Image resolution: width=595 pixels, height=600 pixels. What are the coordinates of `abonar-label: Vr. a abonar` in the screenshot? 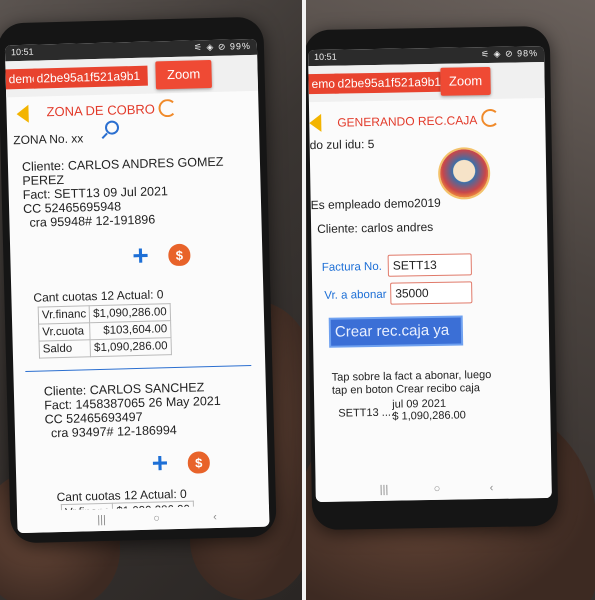 It's located at (355, 295).